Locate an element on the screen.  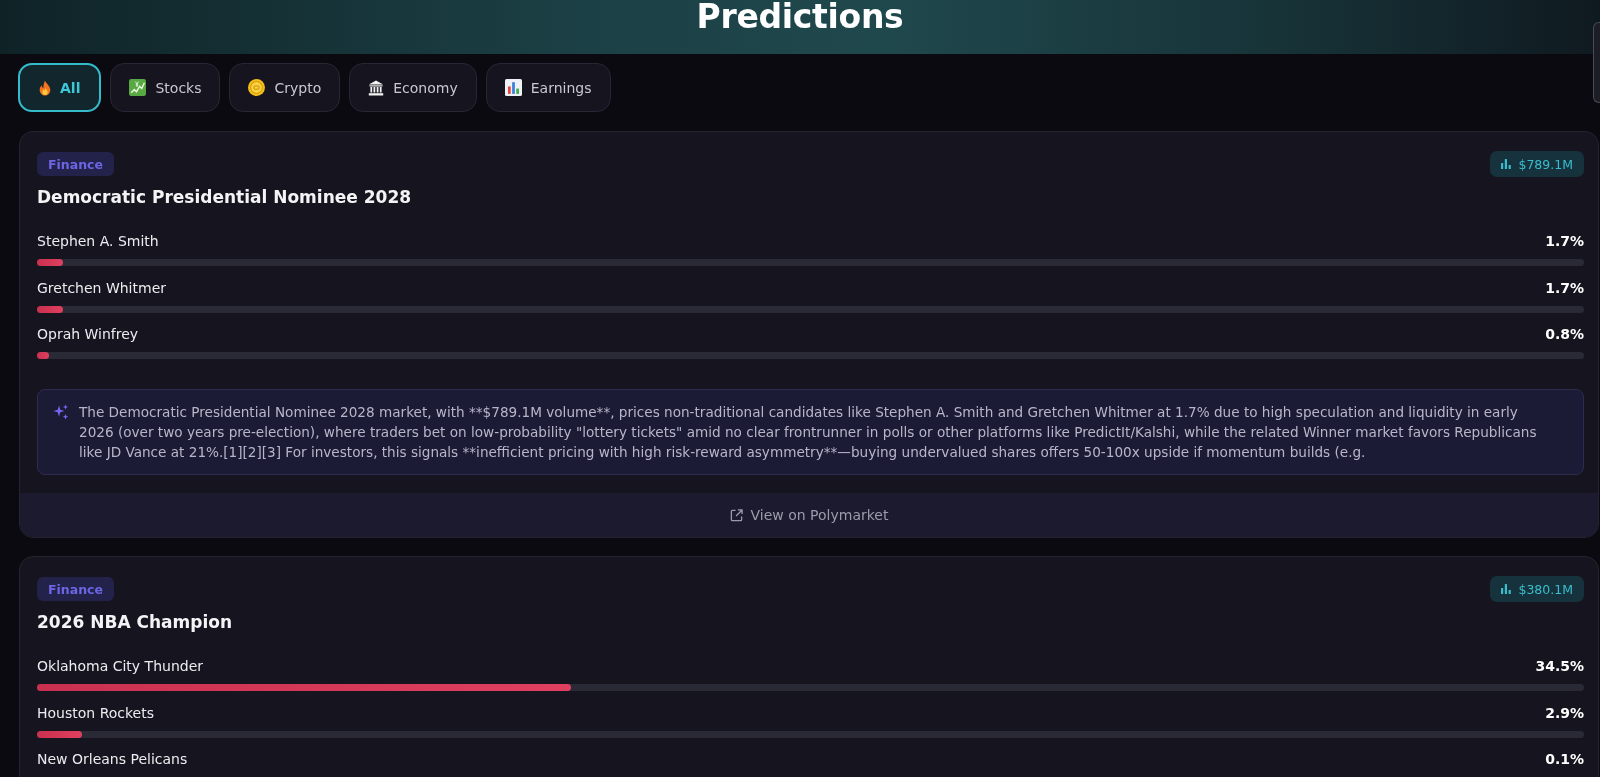
volume-value: $380.1M is located at coordinates (1545, 589).